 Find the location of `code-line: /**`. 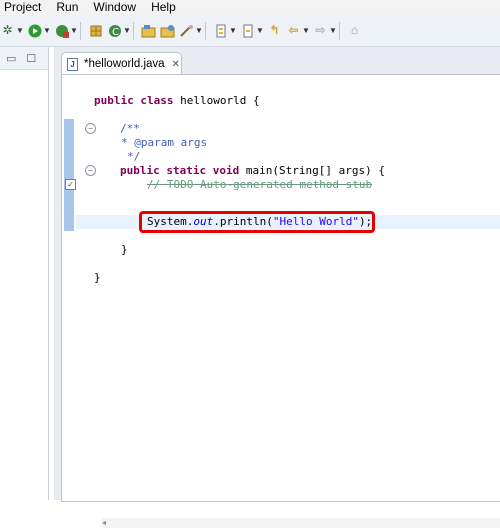

code-line: /** is located at coordinates (130, 128).